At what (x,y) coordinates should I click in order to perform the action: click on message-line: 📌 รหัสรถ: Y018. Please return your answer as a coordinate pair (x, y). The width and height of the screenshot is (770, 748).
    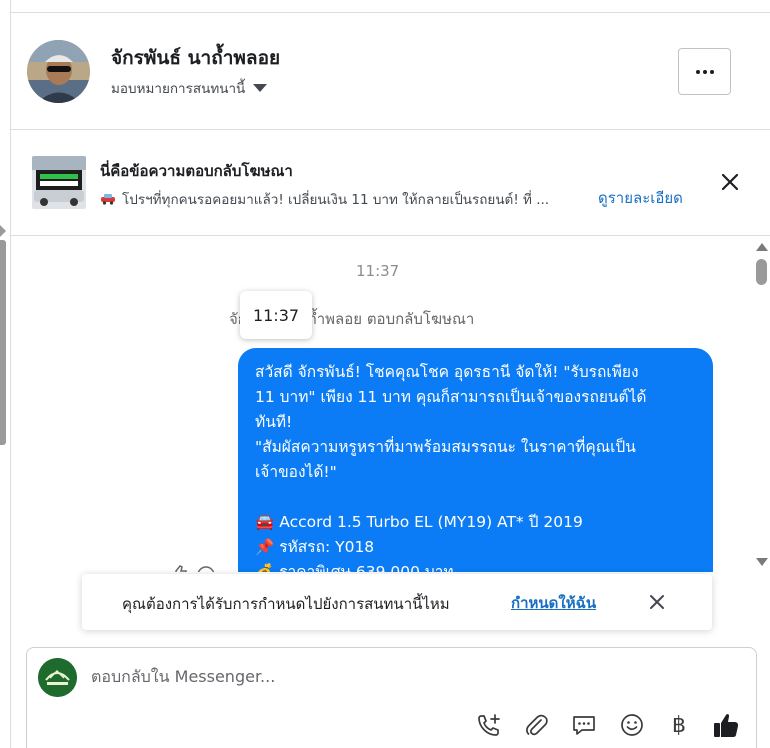
    Looking at the image, I should click on (475, 547).